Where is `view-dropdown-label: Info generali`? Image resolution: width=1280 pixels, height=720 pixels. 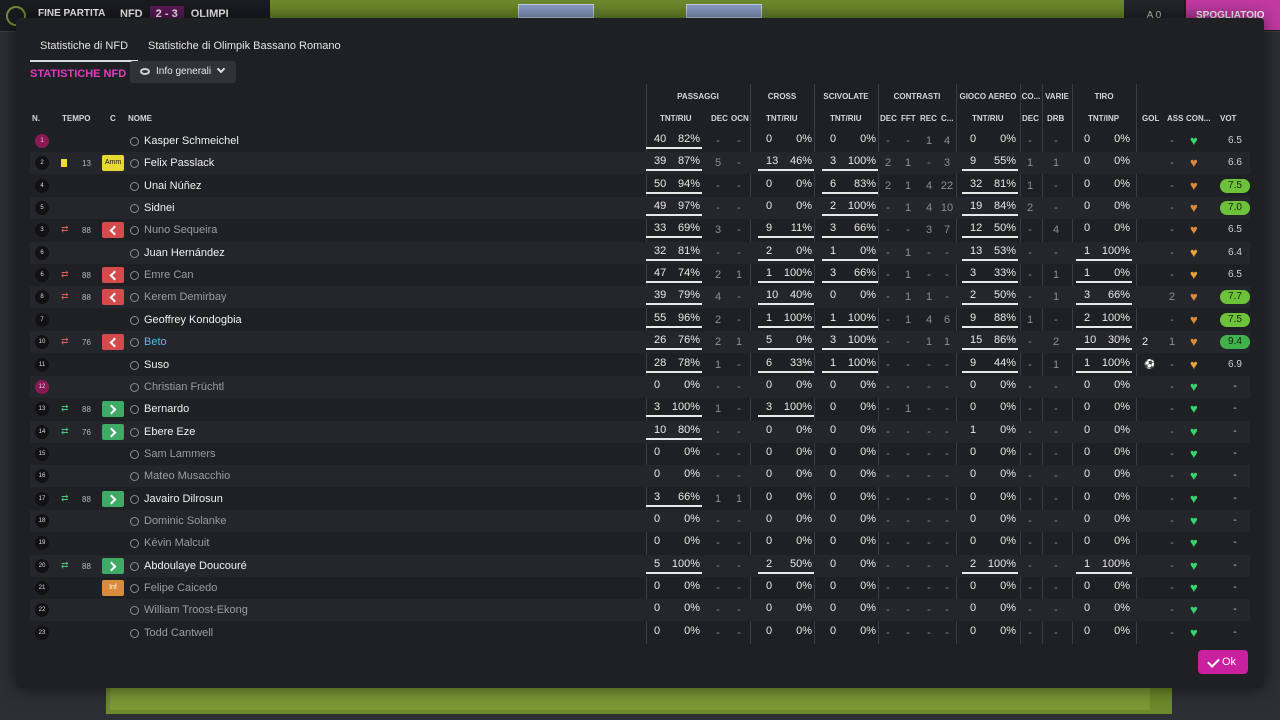 view-dropdown-label: Info generali is located at coordinates (184, 71).